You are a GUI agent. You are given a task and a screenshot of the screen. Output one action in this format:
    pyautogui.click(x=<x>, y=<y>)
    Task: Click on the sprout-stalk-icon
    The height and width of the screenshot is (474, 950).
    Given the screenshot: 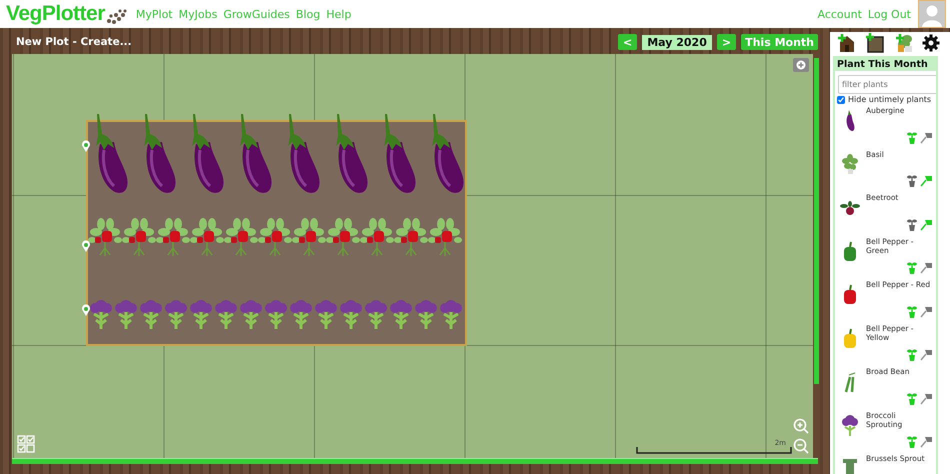 What is the action you would take?
    pyautogui.click(x=850, y=466)
    